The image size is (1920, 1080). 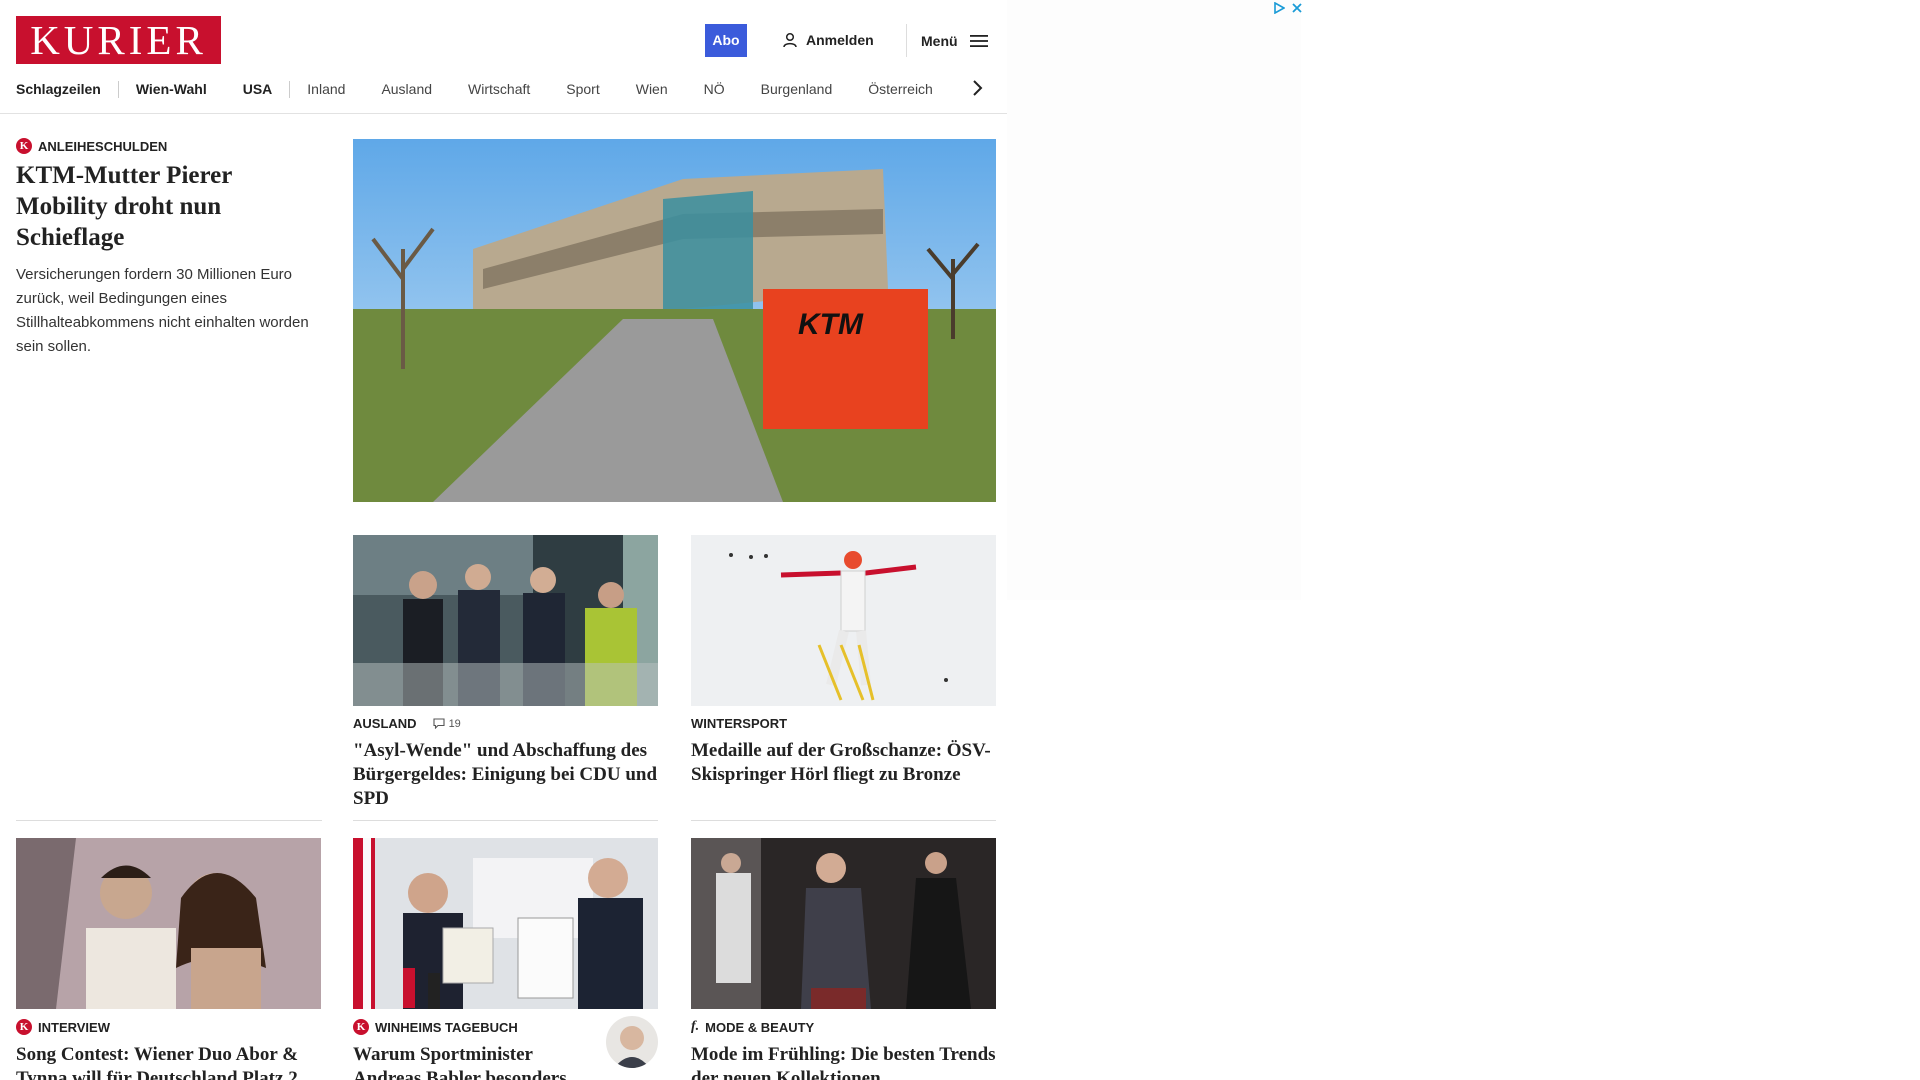 I want to click on chevron-right-icon, so click(x=977, y=88).